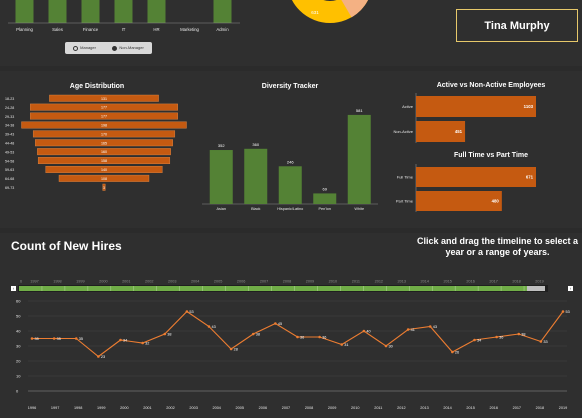 The image size is (582, 418). Describe the element at coordinates (354, 9) in the screenshot. I see `gender-donut-slice` at that location.